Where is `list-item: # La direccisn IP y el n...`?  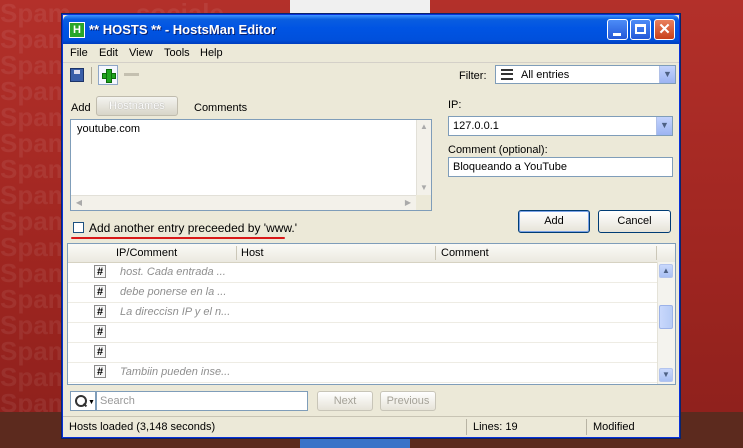
list-item: # La direccisn IP y el n... is located at coordinates (363, 312).